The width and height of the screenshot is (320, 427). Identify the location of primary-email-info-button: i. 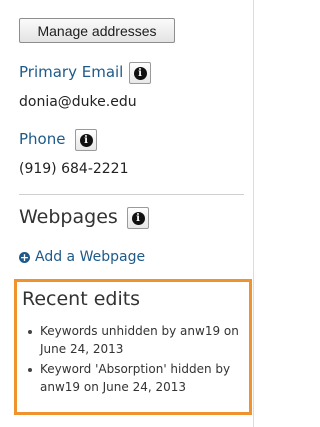
(140, 73).